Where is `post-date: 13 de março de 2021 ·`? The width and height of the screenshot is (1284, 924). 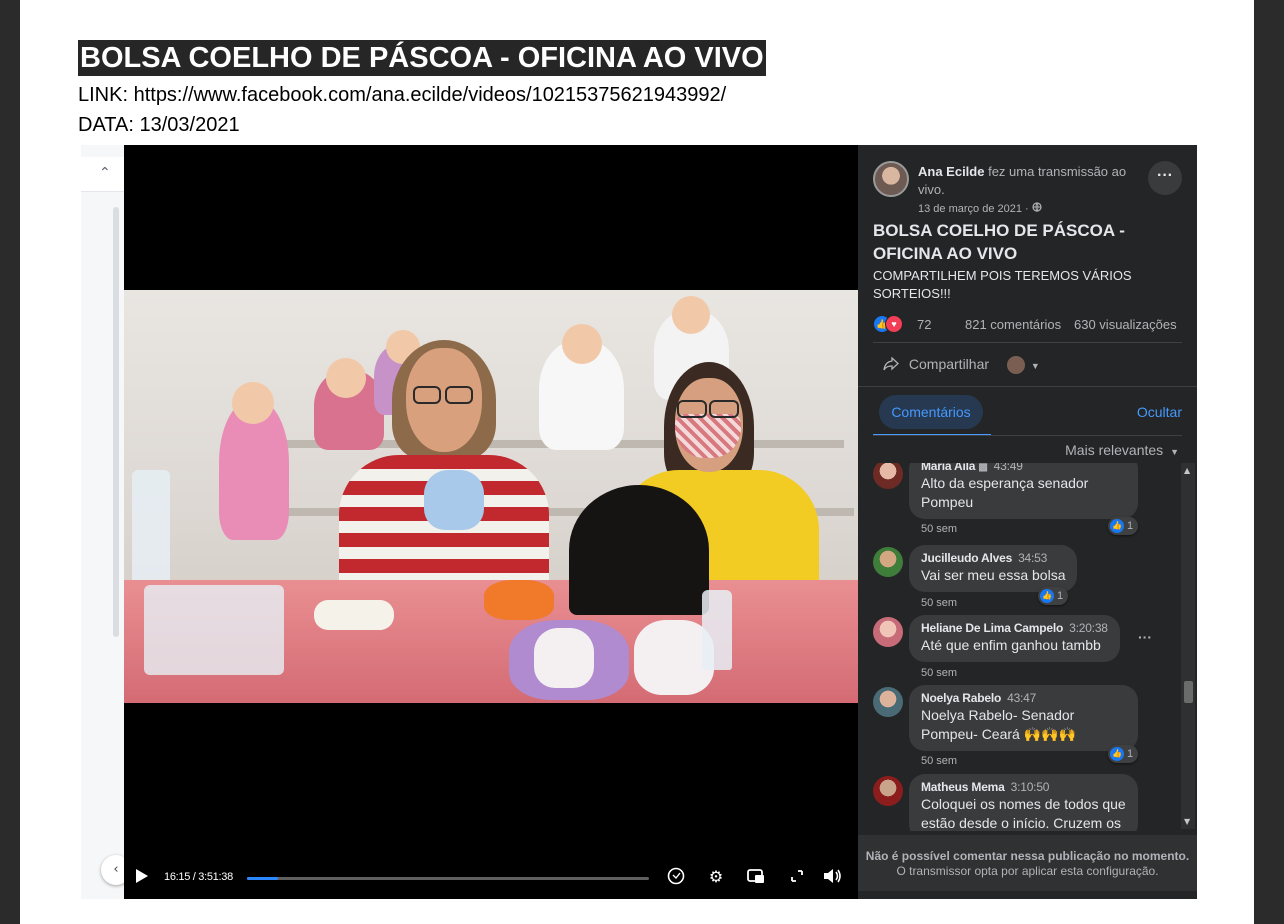 post-date: 13 de março de 2021 · is located at coordinates (980, 208).